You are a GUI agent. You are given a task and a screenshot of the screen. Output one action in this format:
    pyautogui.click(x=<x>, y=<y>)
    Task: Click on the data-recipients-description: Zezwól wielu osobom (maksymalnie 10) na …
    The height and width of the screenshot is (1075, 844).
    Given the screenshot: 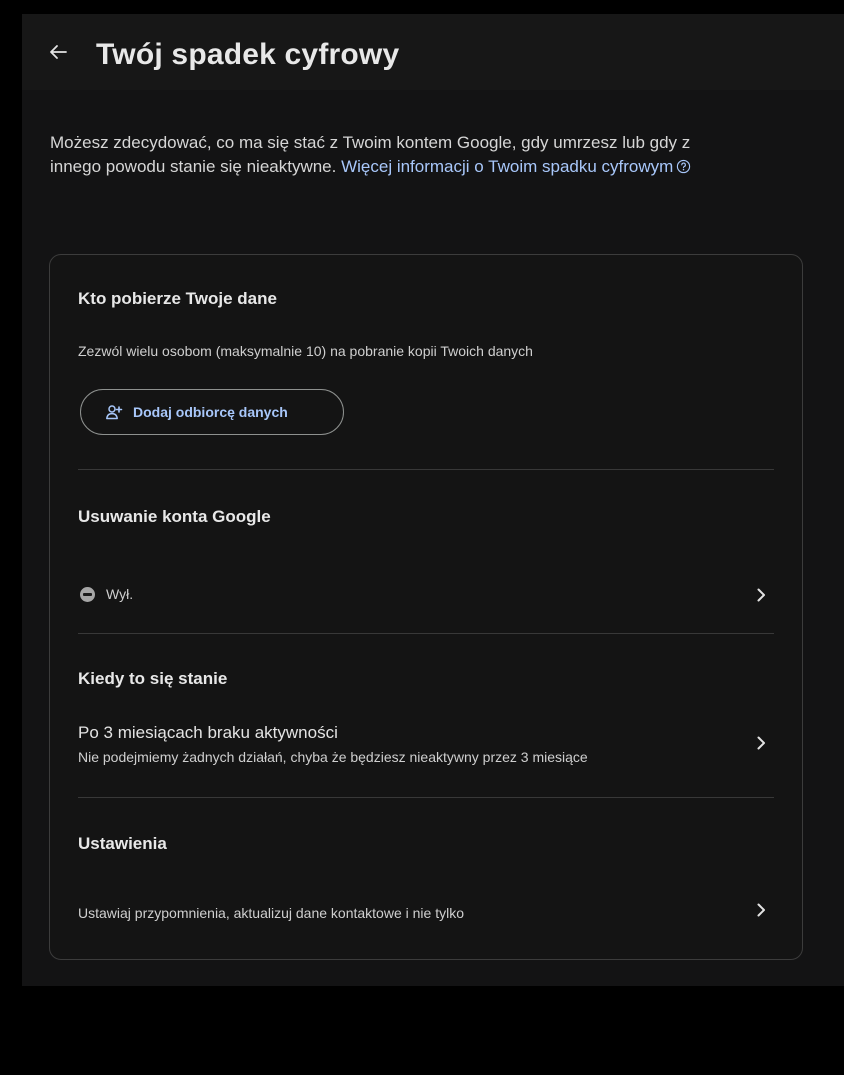 What is the action you would take?
    pyautogui.click(x=305, y=351)
    